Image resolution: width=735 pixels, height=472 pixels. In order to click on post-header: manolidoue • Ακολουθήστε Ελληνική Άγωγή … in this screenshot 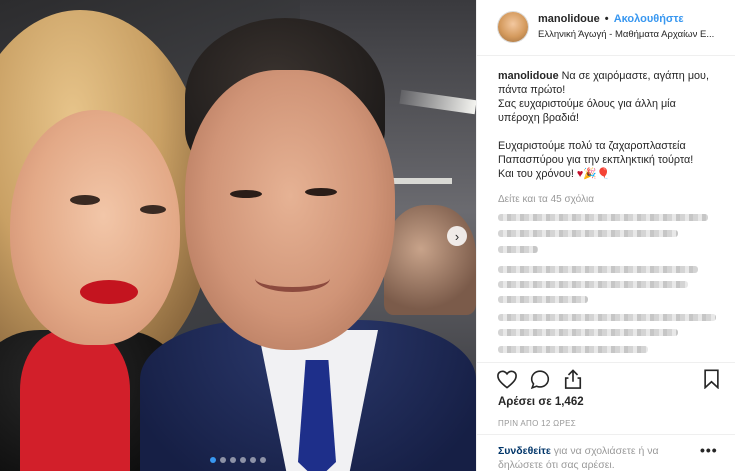, I will do `click(606, 28)`.